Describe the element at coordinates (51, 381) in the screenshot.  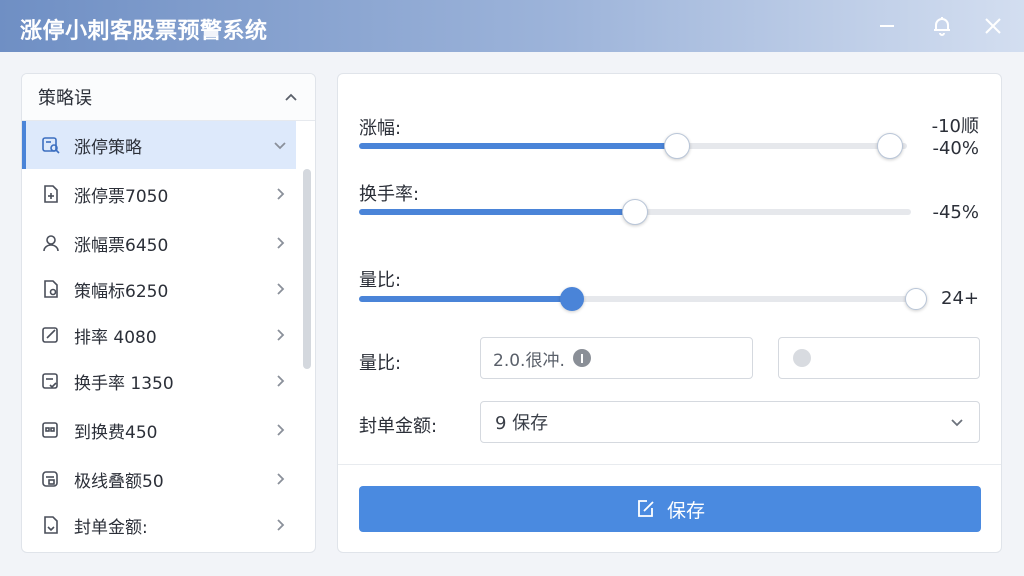
I see `doc-check-icon` at that location.